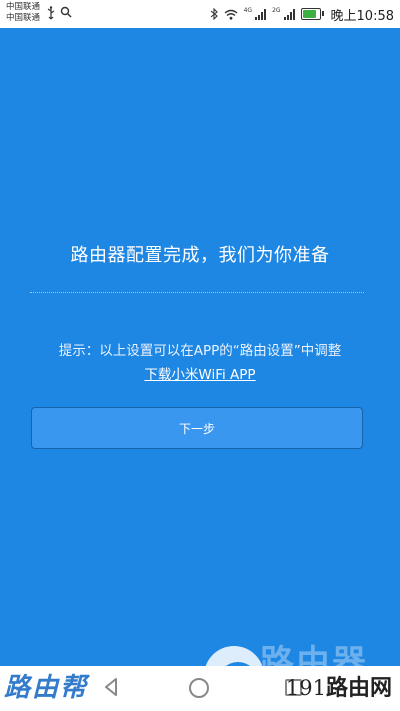 The width and height of the screenshot is (400, 711). Describe the element at coordinates (200, 351) in the screenshot. I see `hint-text: 提示：以上设置可以在APP的“路由设置”中调整` at that location.